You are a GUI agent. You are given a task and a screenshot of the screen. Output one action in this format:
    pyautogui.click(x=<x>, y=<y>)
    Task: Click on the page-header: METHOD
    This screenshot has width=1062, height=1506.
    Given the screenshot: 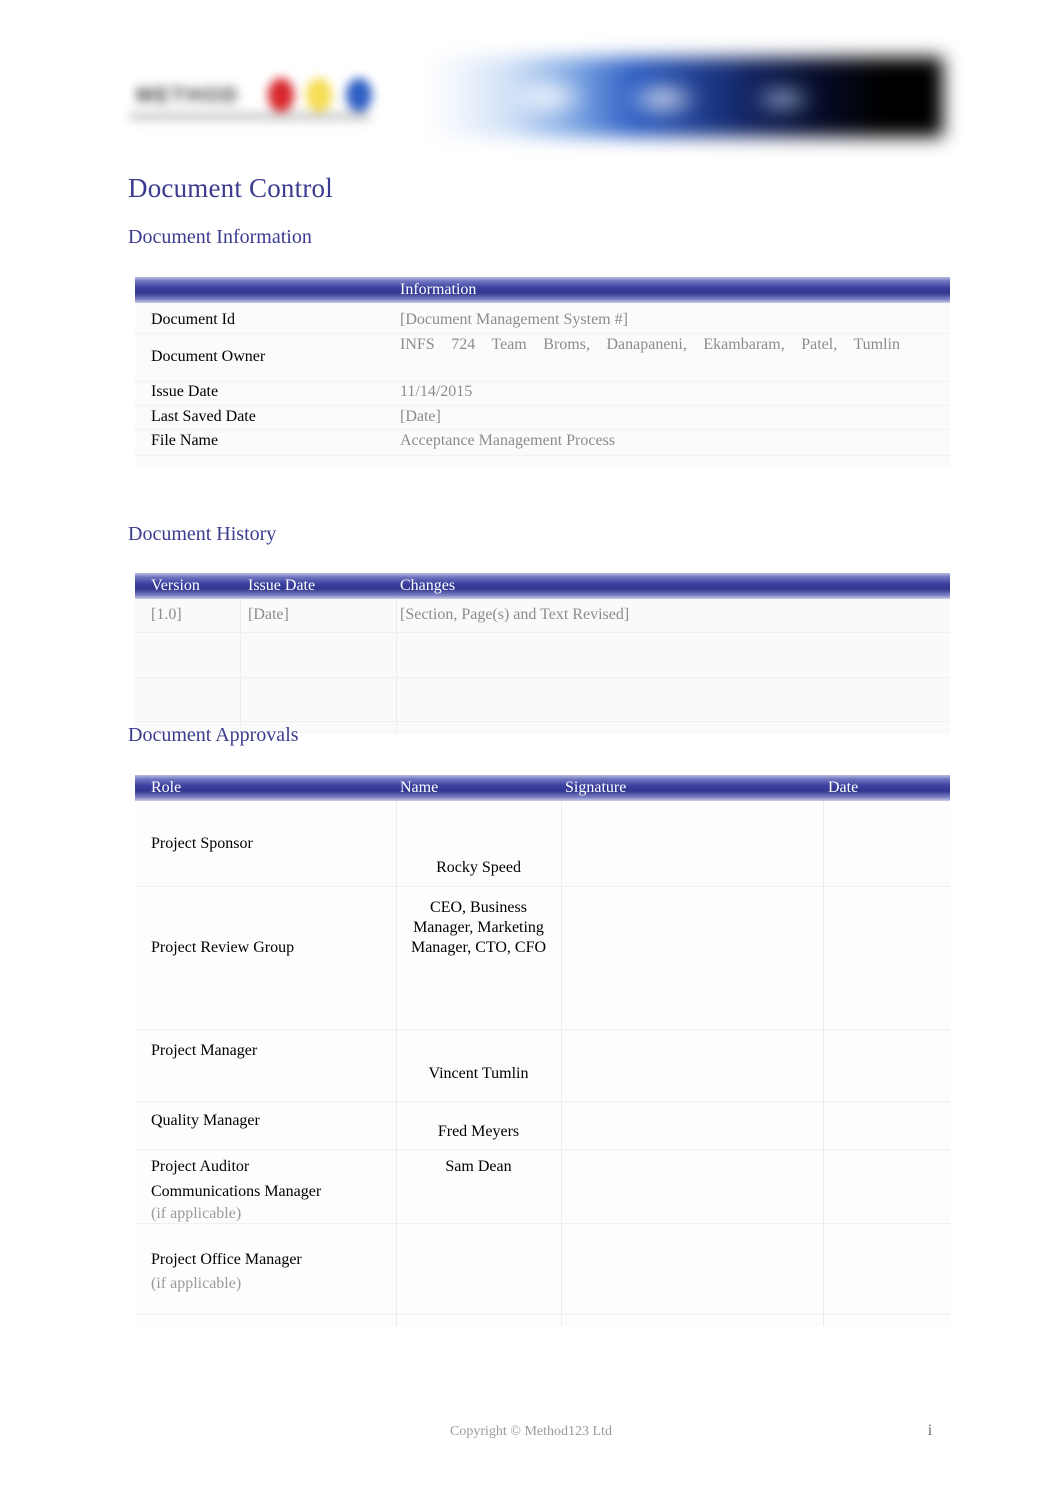 What is the action you would take?
    pyautogui.click(x=538, y=97)
    